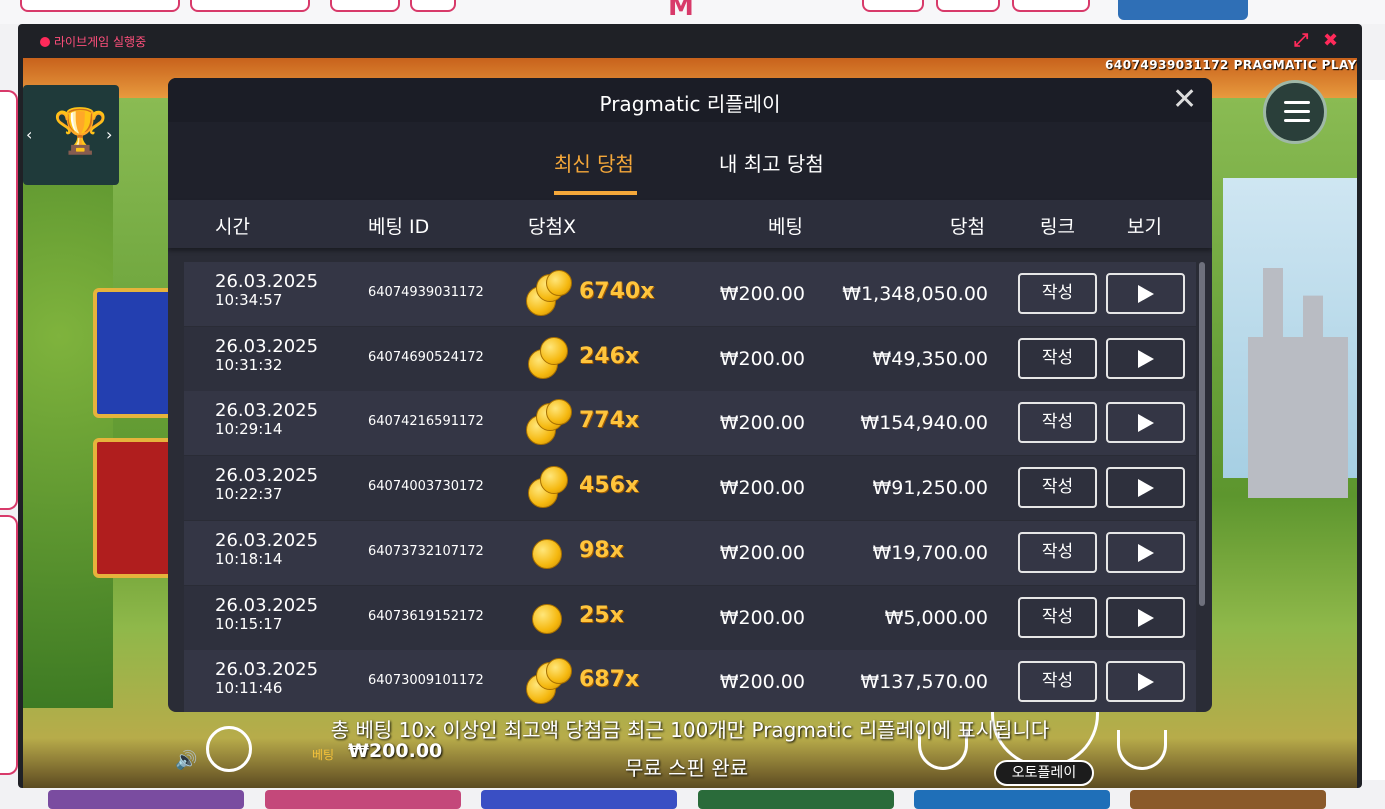 The width and height of the screenshot is (1385, 809). Describe the element at coordinates (80, 131) in the screenshot. I see `trophy-icon: 🏆` at that location.